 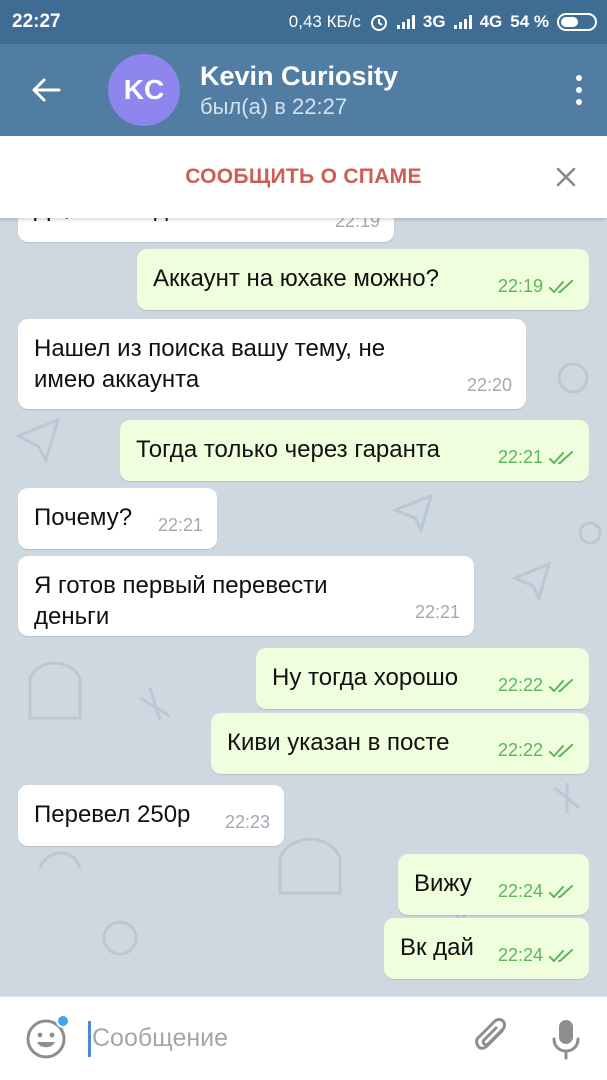 I want to click on message-meta: 22:20, so click(x=489, y=385).